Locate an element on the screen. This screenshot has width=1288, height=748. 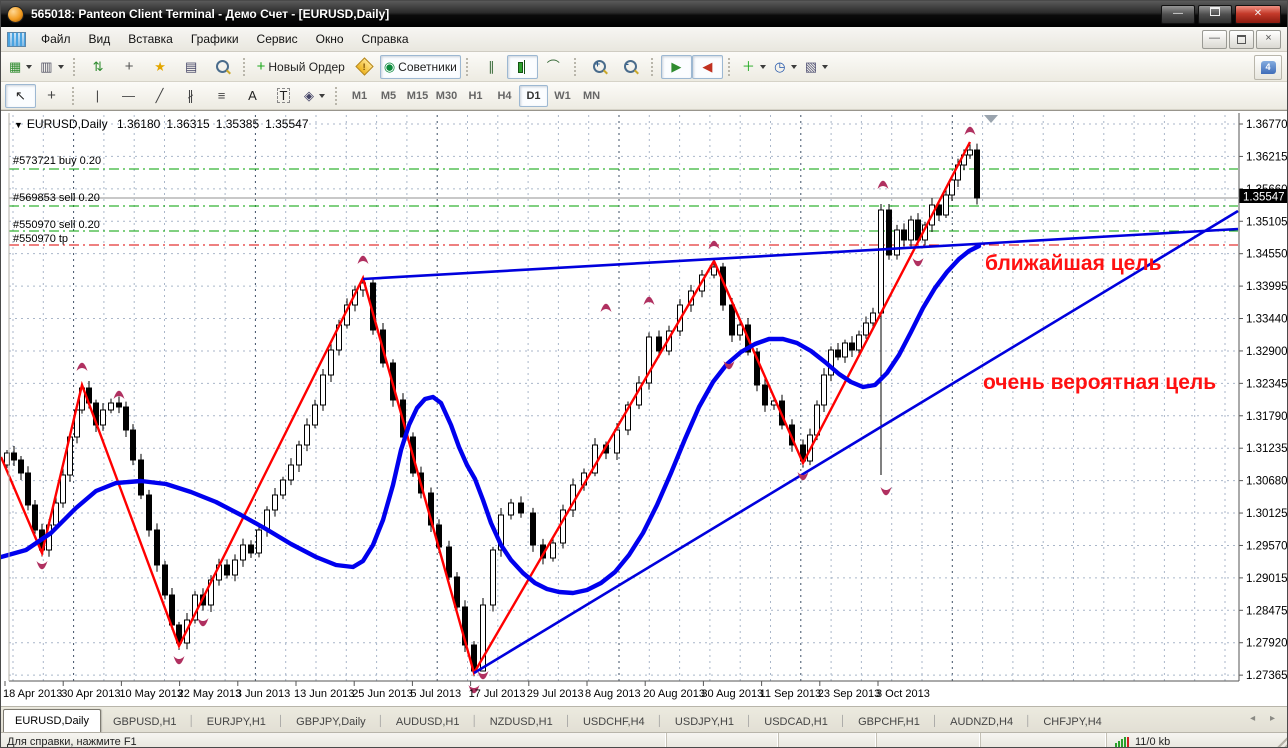
timeframe-M15: M15 is located at coordinates (417, 96).